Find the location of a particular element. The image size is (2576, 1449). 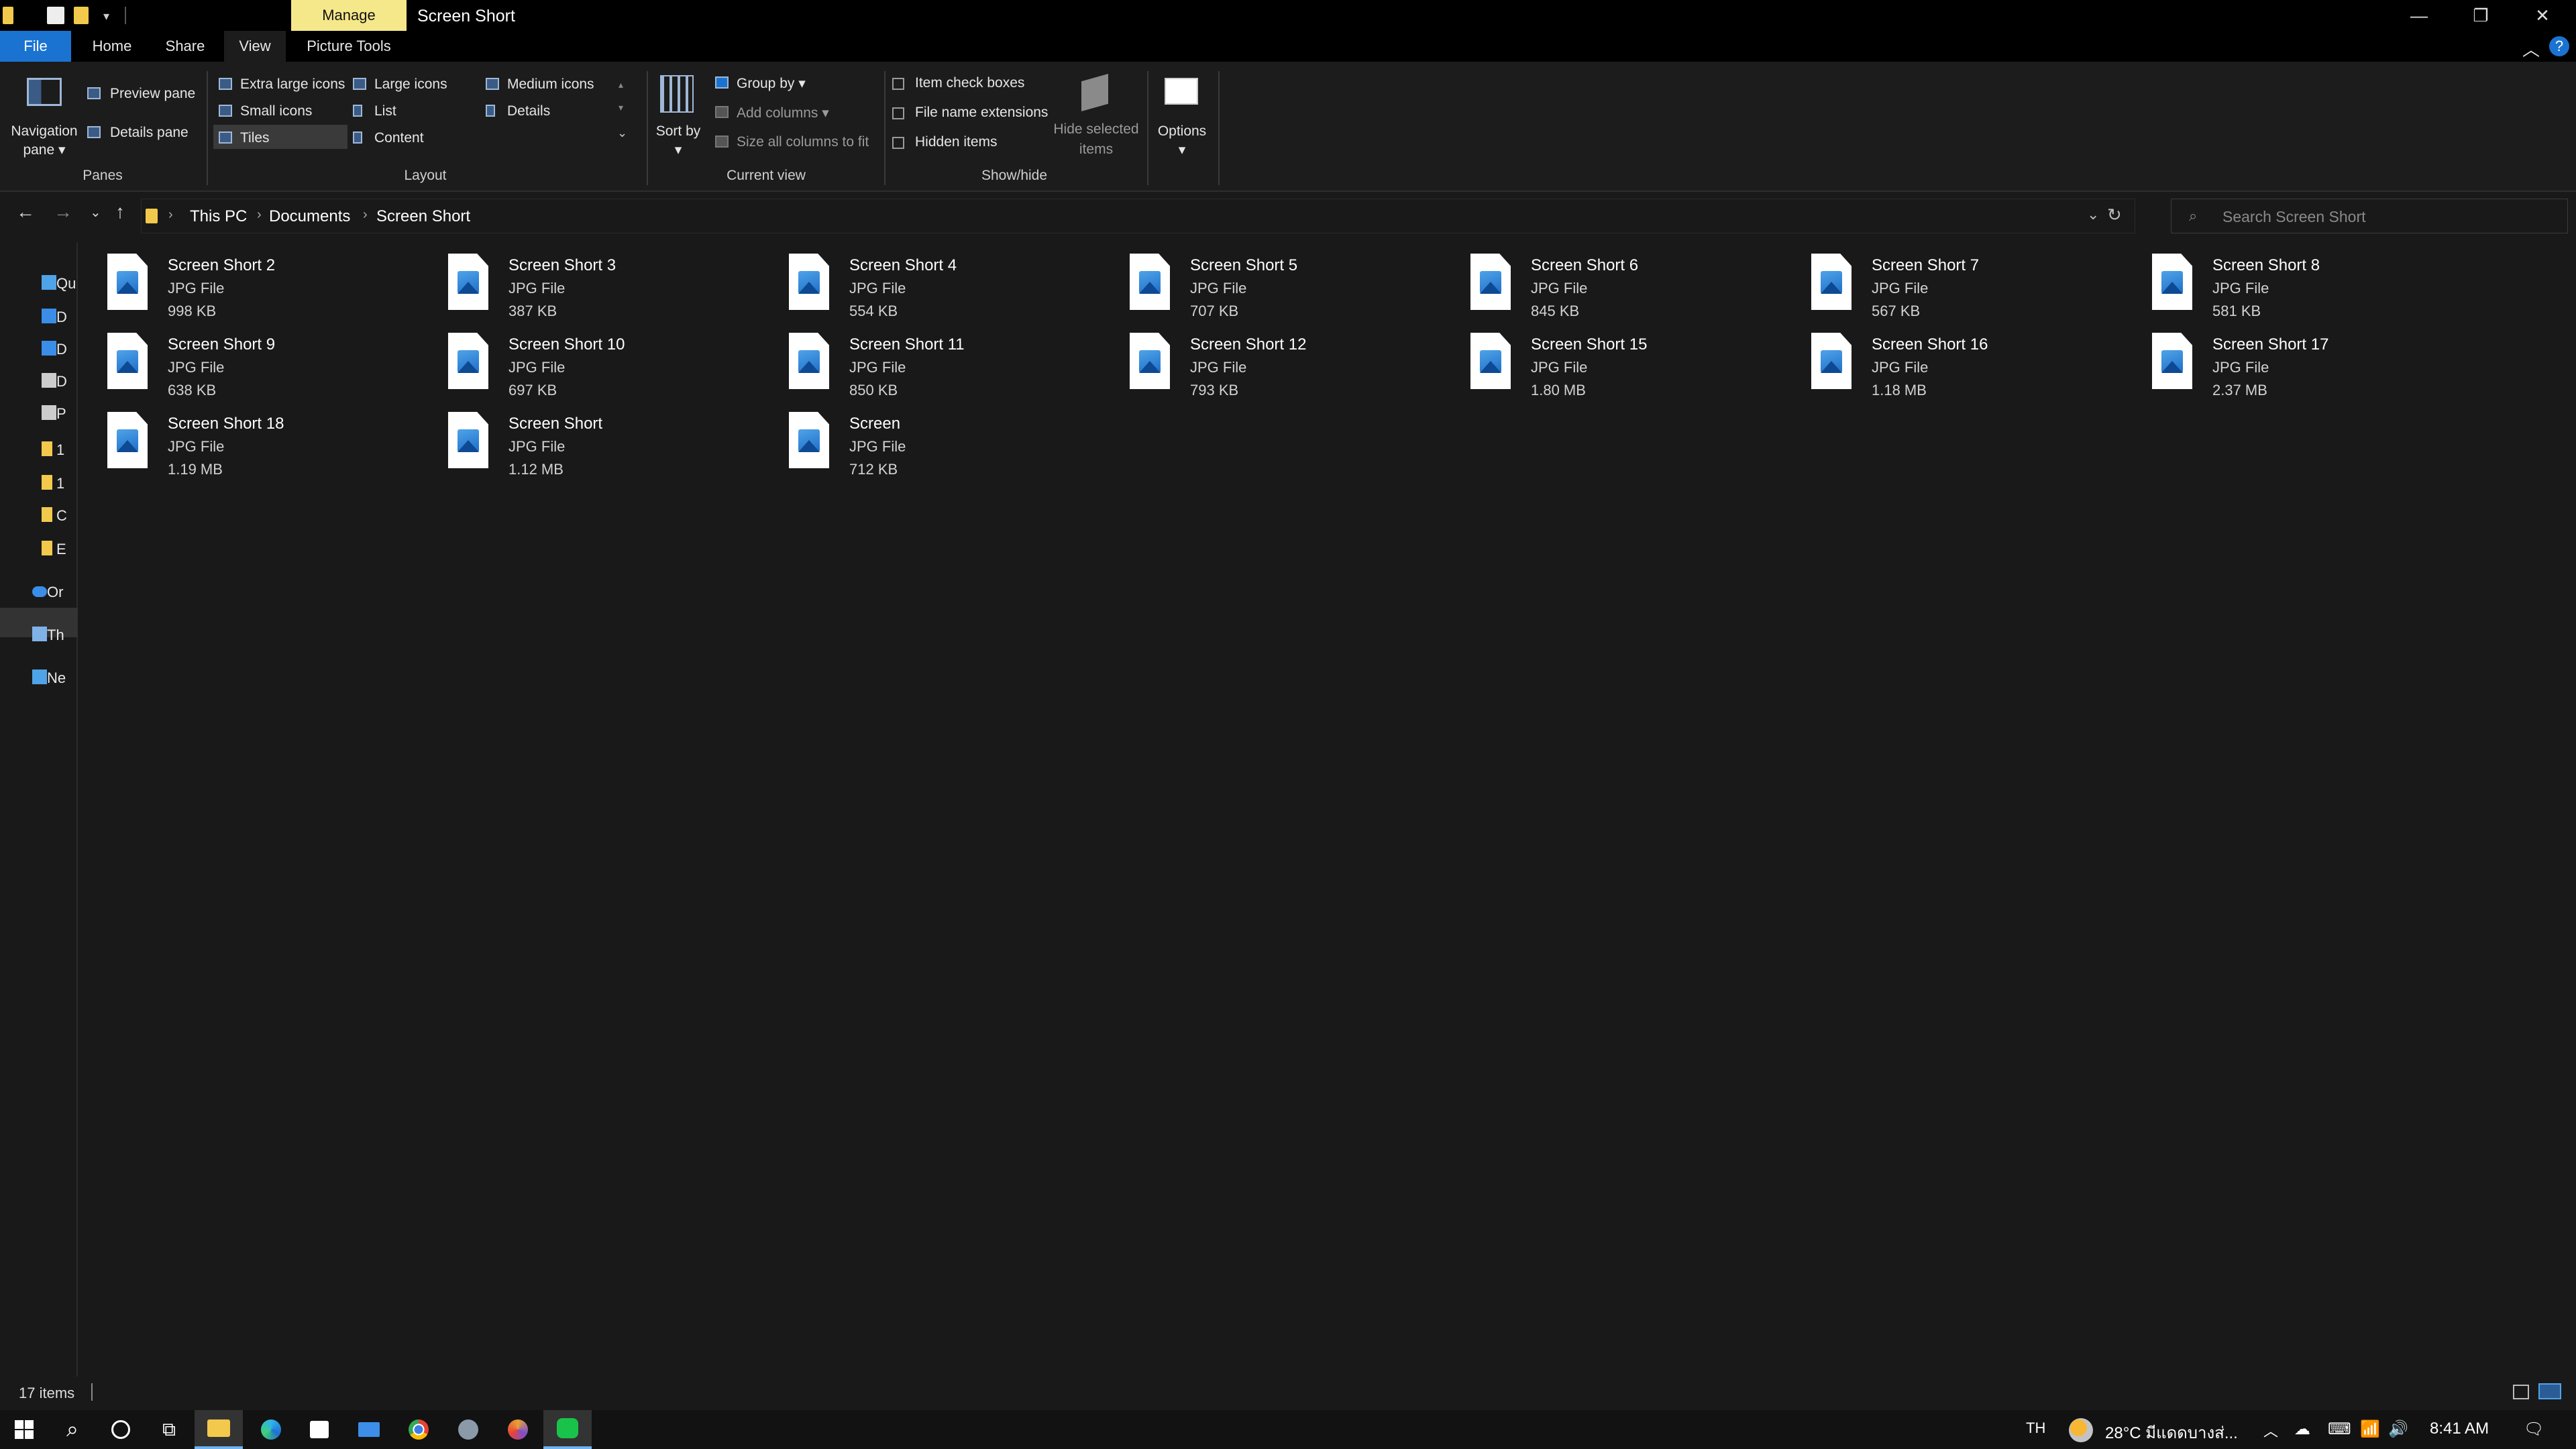

tab-share: Share is located at coordinates (185, 46).